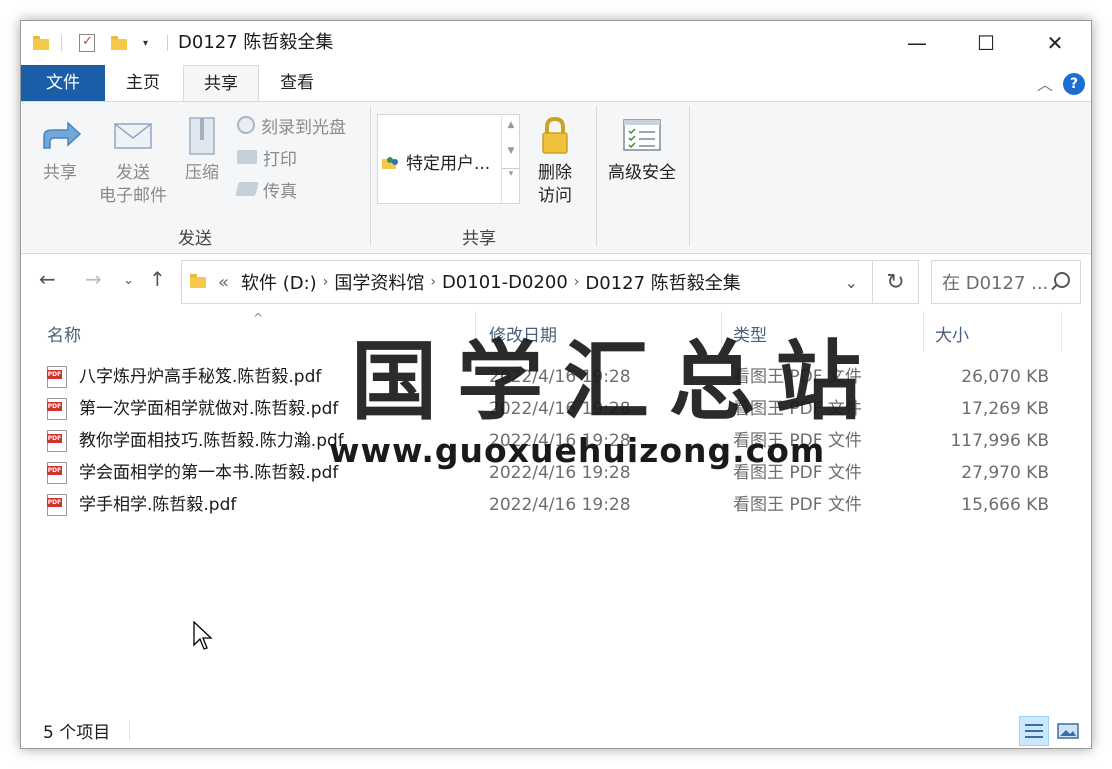  What do you see at coordinates (952, 333) in the screenshot?
I see `column-size: 大小` at bounding box center [952, 333].